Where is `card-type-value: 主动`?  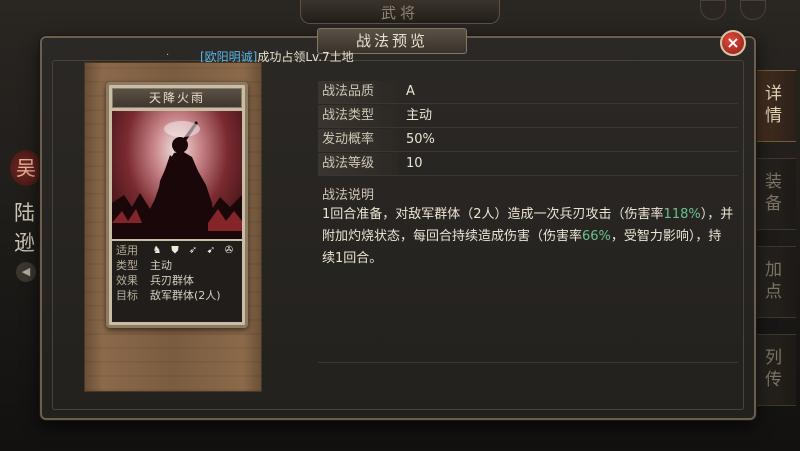
card-type-value: 主动 is located at coordinates (161, 265).